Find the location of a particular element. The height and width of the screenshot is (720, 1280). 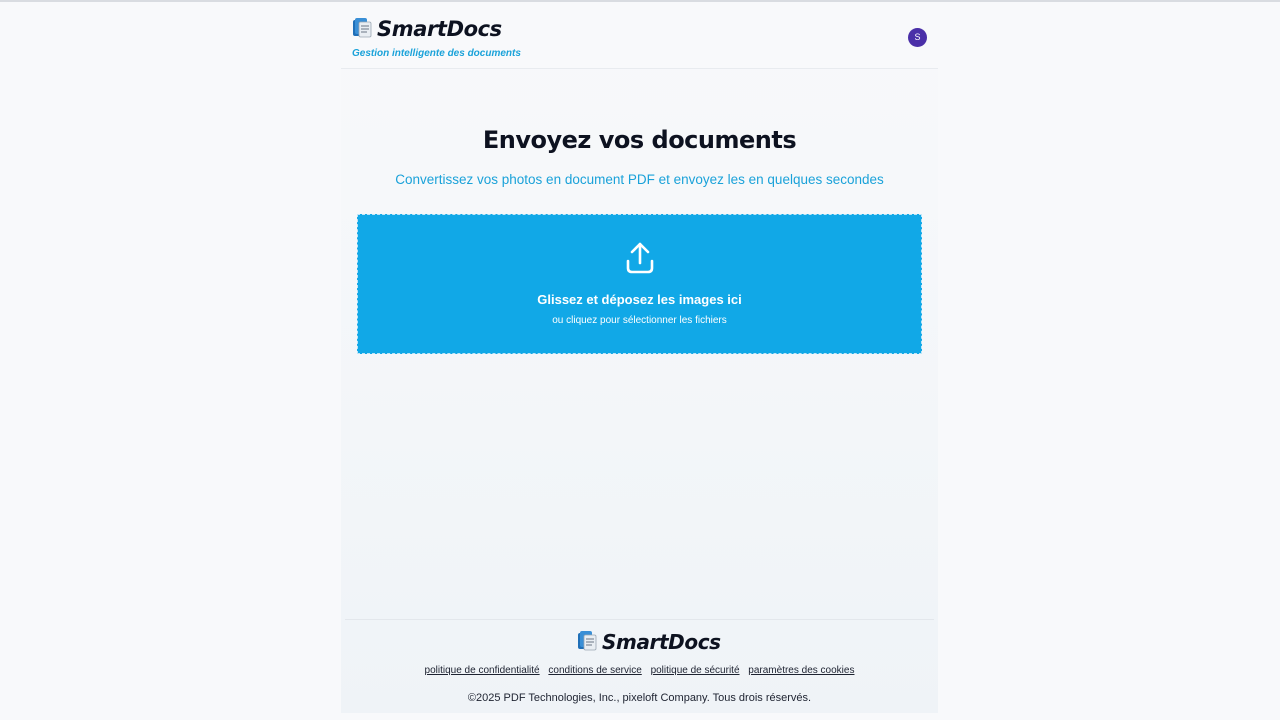

privacy-policy-link: politique de confidentialité is located at coordinates (482, 670).